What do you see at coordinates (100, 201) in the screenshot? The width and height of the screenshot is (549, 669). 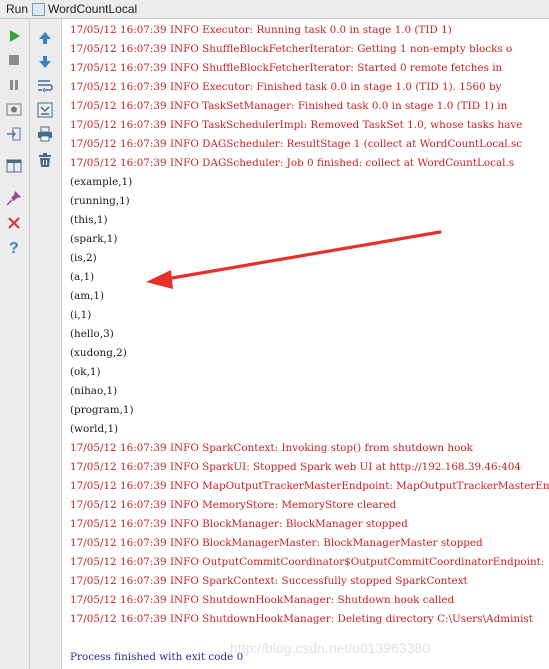 I see `word-count-line: (running,1)` at bounding box center [100, 201].